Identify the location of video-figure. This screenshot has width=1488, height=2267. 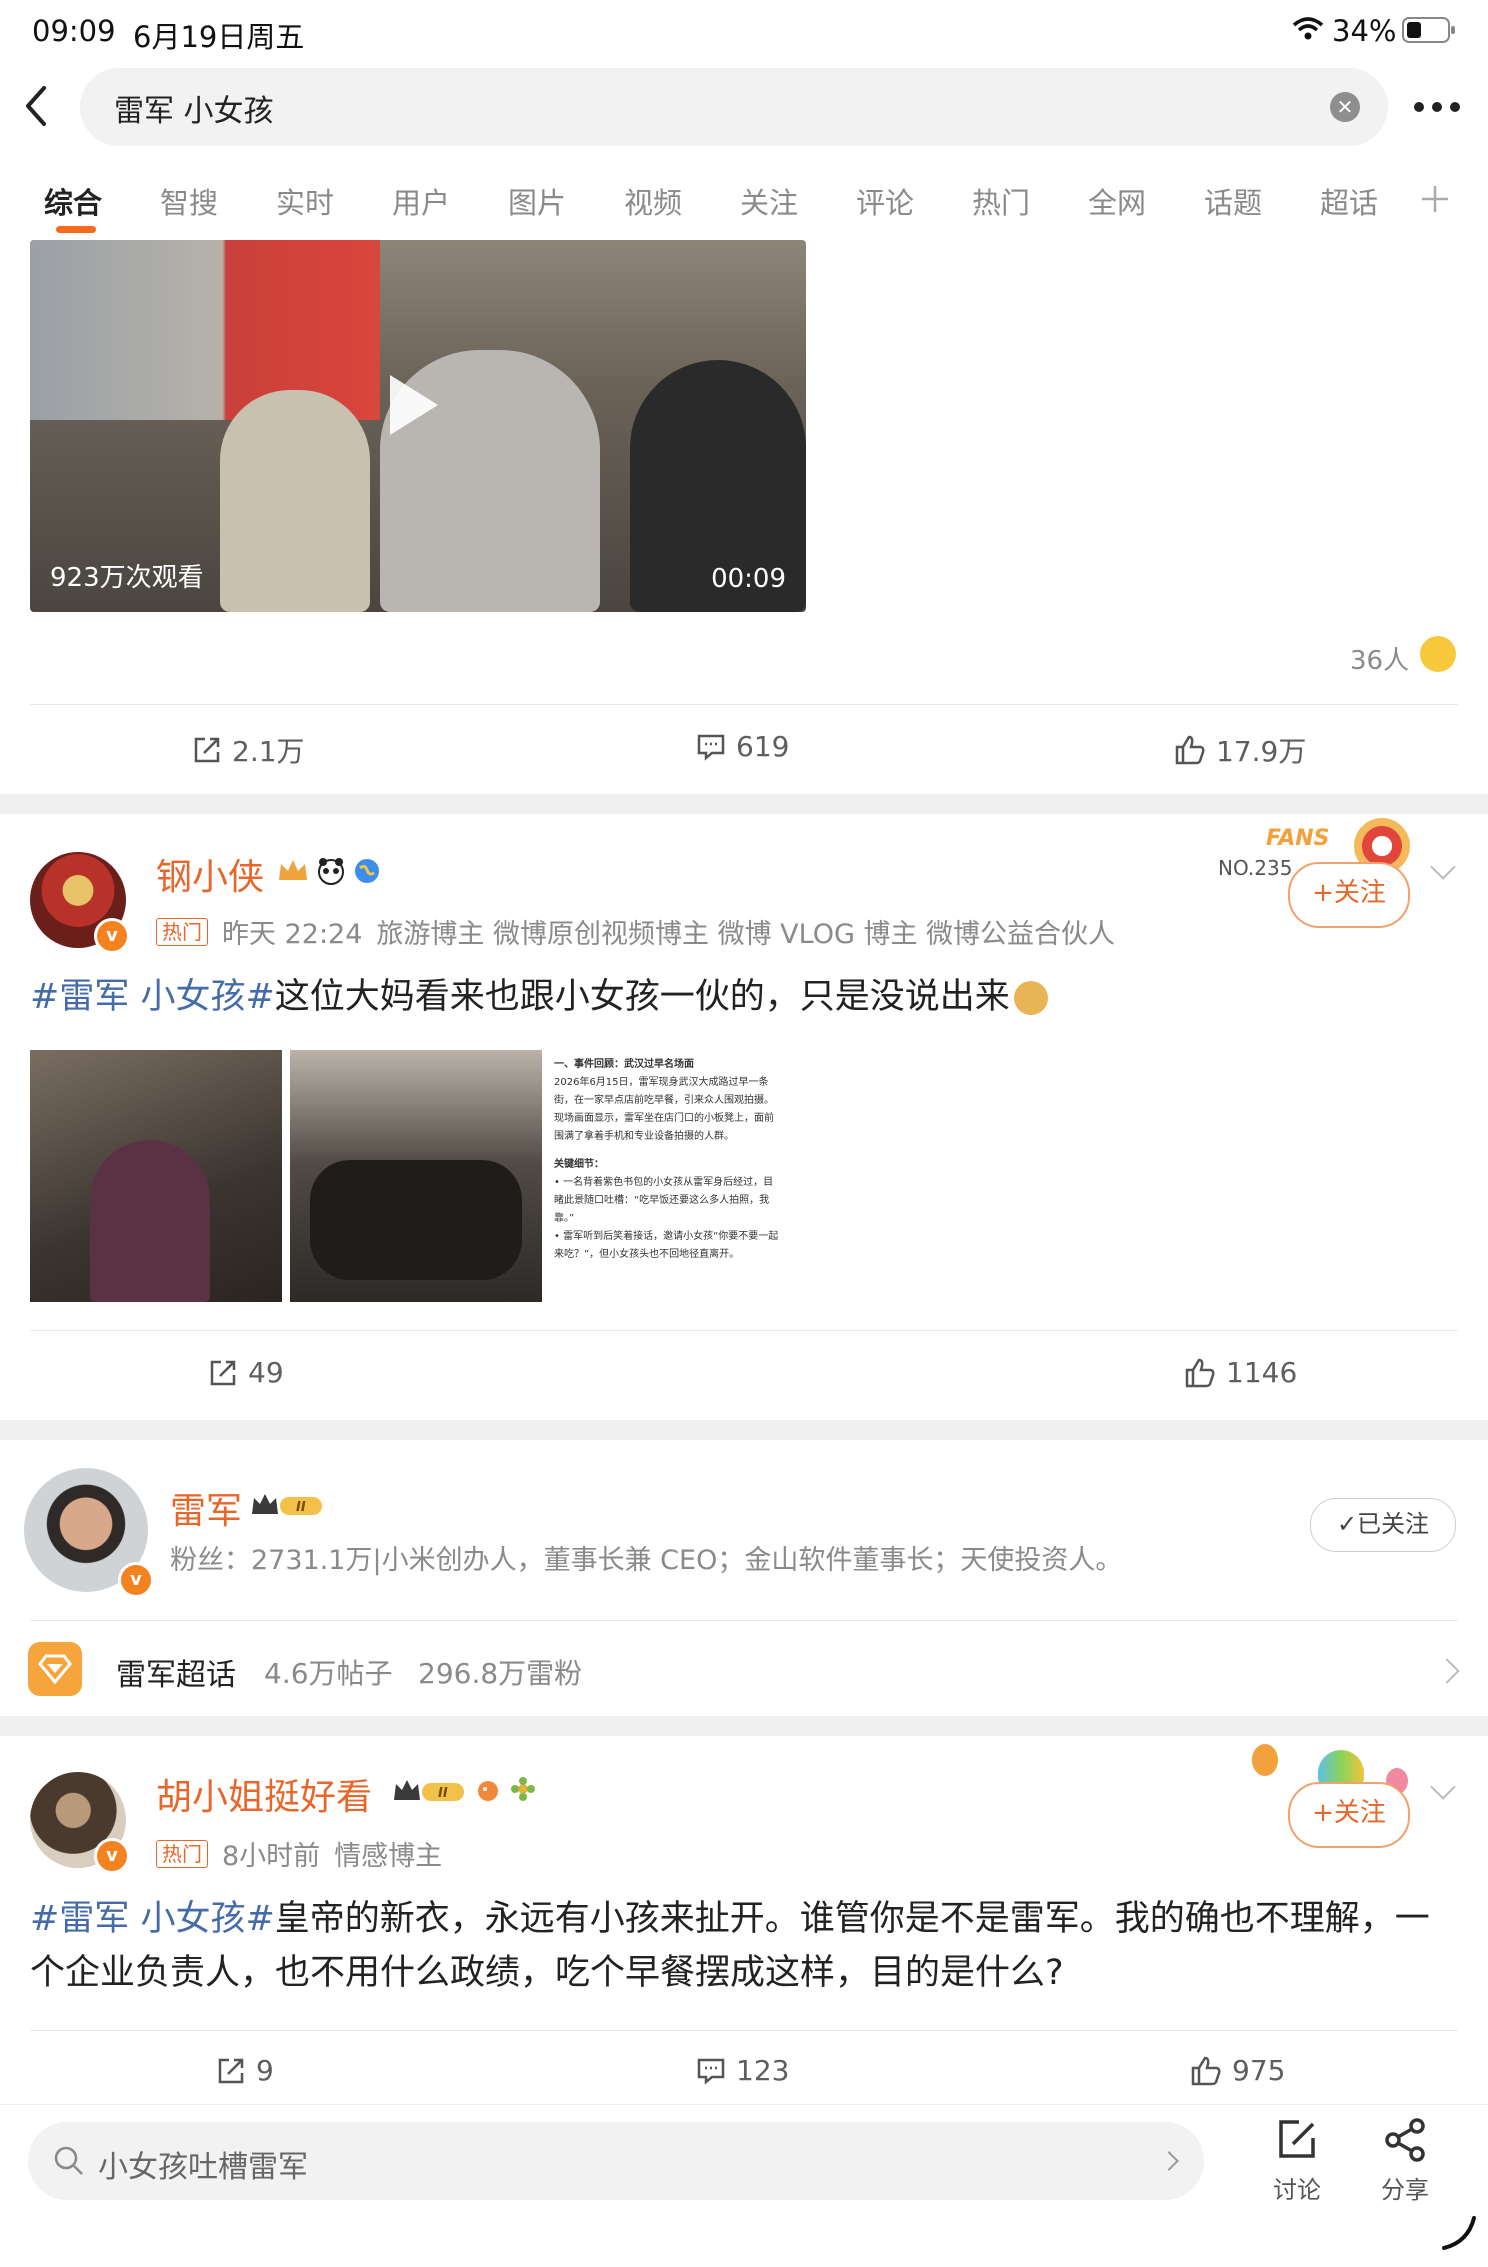
(295, 501).